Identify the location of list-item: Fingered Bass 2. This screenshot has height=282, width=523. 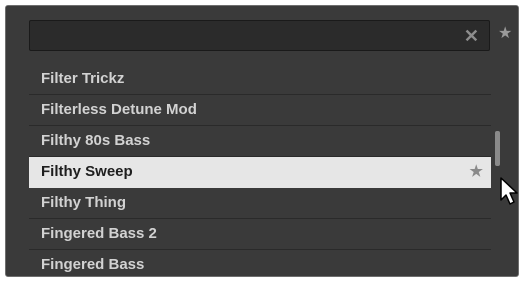
(260, 234).